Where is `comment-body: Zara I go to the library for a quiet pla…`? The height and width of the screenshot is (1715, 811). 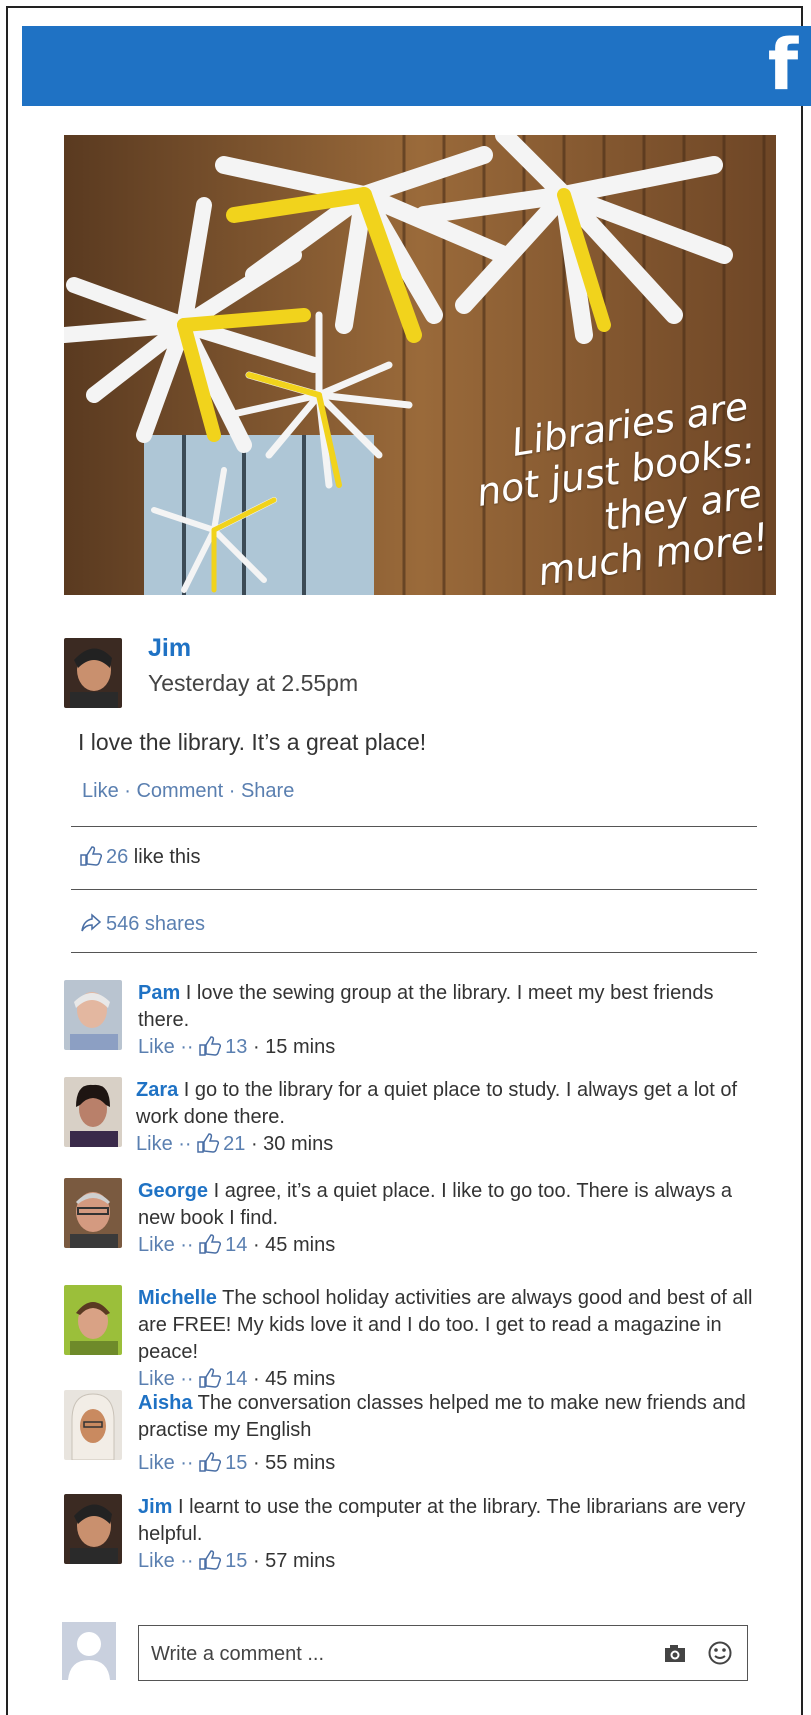 comment-body: Zara I go to the library for a quiet pla… is located at coordinates (446, 1117).